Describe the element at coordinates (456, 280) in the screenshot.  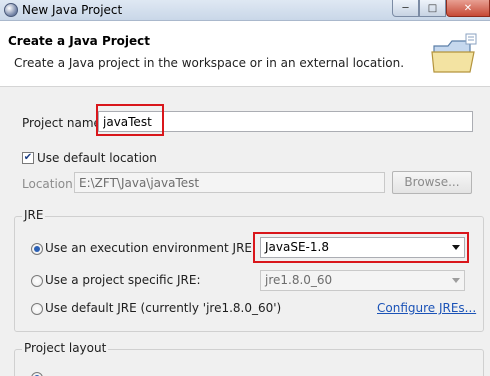
I see `chevron-down-icon` at that location.